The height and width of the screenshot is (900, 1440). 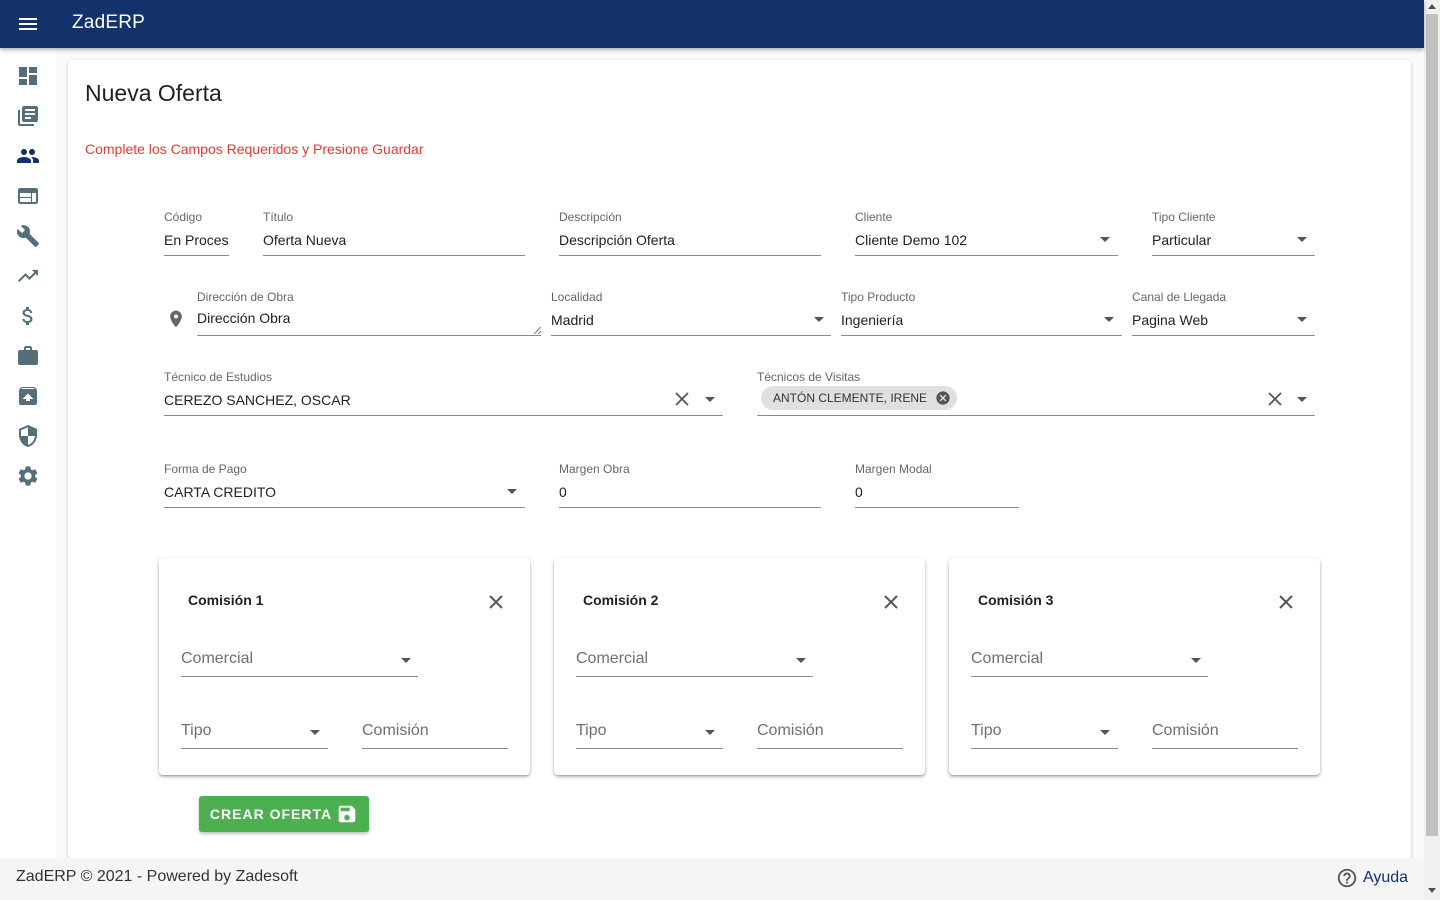 What do you see at coordinates (850, 398) in the screenshot?
I see `technician-chip-label: ANTÓN CLEMENTE, IRENE` at bounding box center [850, 398].